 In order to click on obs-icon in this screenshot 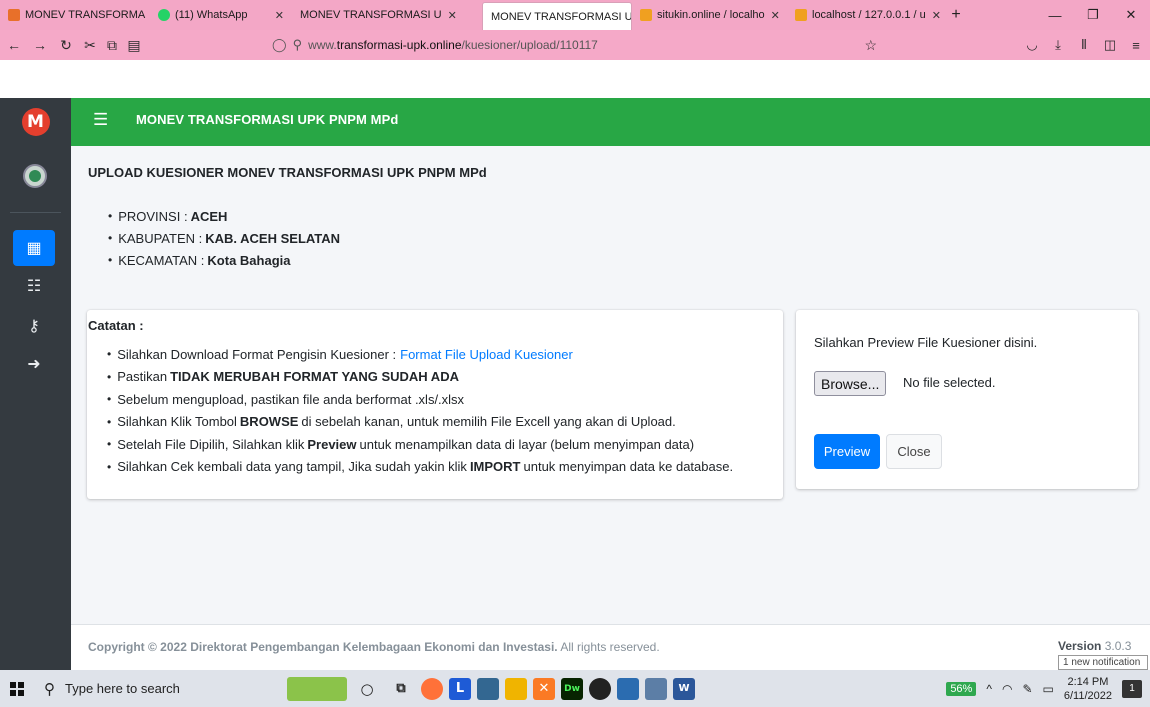, I will do `click(600, 688)`.